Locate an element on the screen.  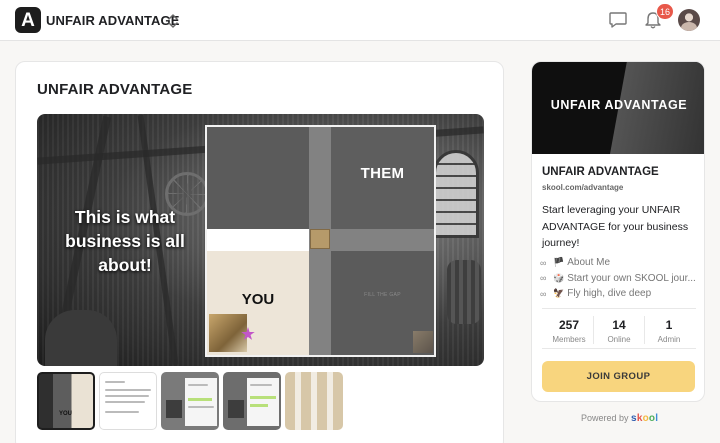
link-about-me: ∞ 🏴 About Me is located at coordinates (621, 263).